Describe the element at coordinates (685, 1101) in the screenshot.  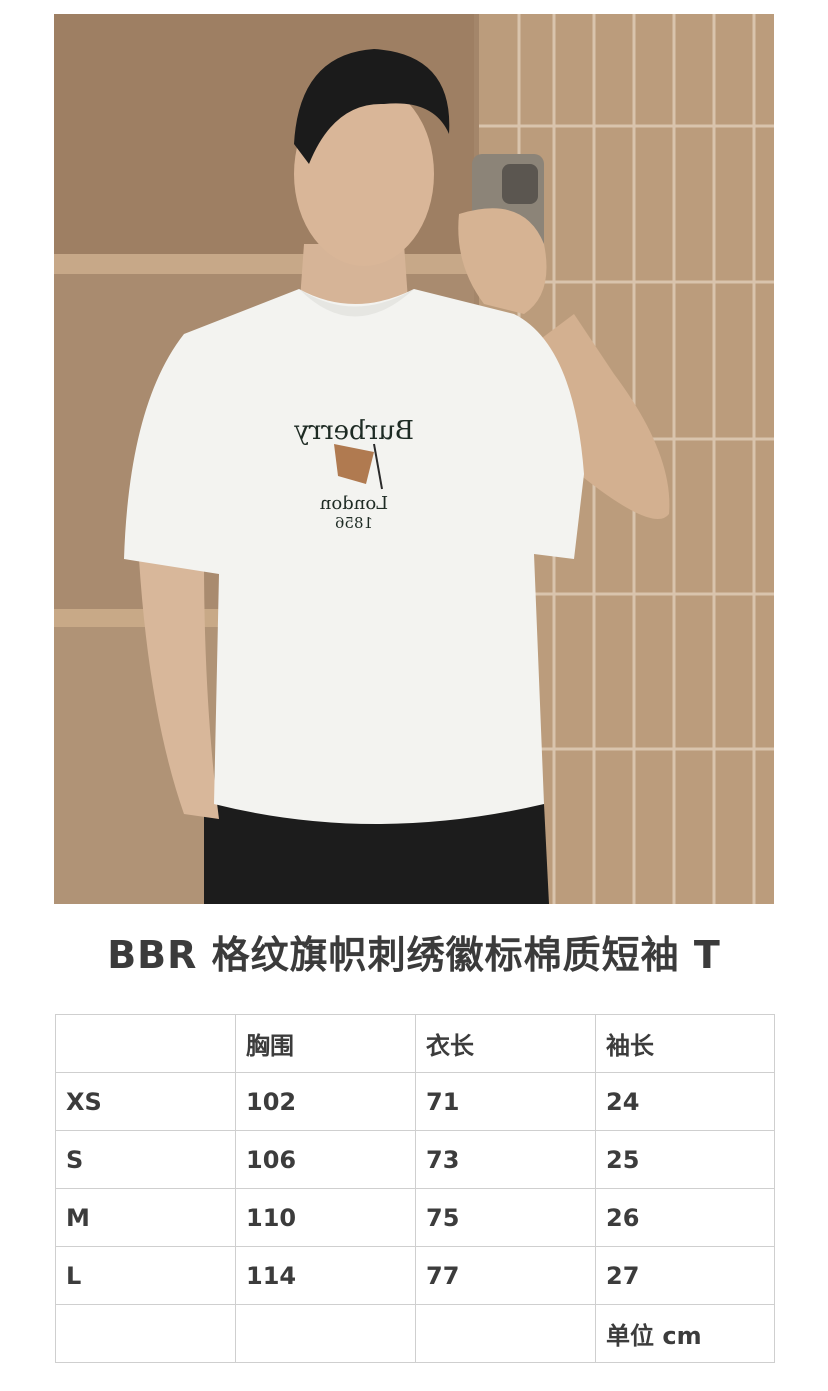
I see `sleeve-cell: 24` at that location.